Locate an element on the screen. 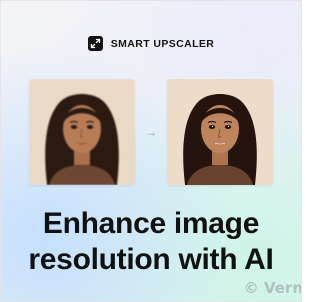 The height and width of the screenshot is (302, 320). watermark: © Vern is located at coordinates (272, 288).